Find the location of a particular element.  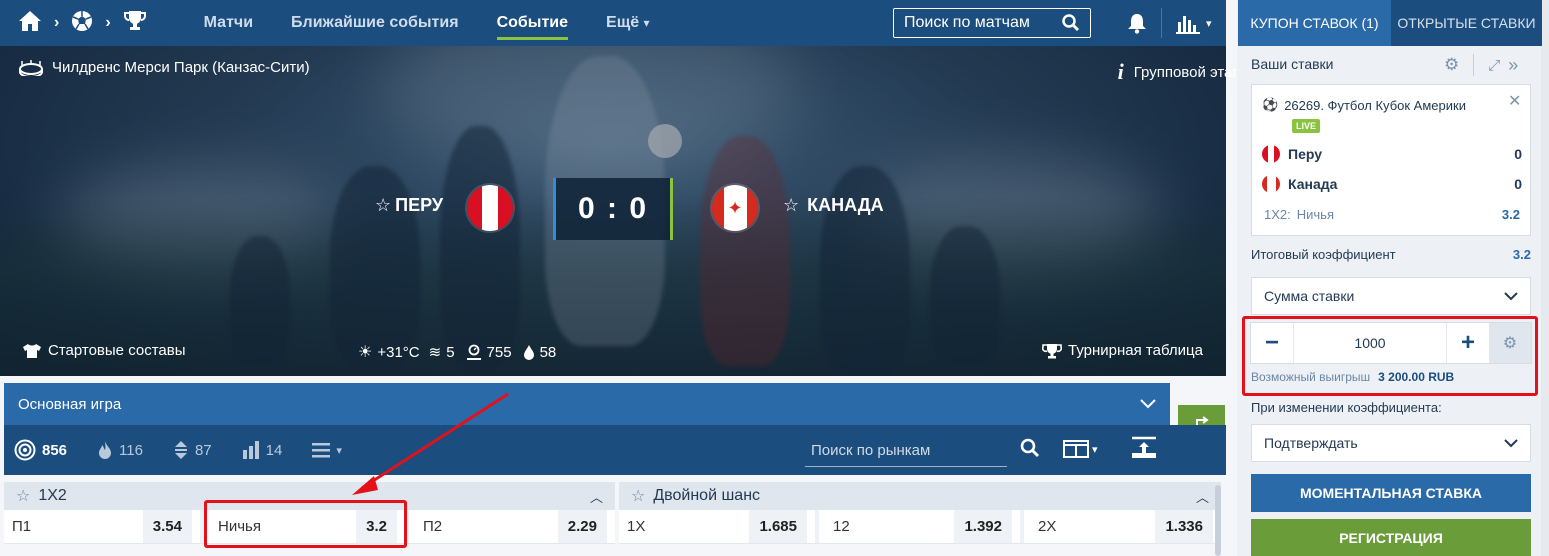

columns-icon is located at coordinates (1076, 449).